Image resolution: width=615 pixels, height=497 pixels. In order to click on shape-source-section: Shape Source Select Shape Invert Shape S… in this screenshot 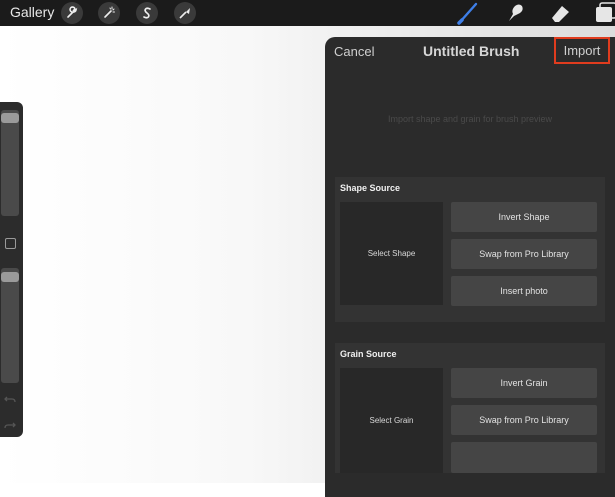, I will do `click(470, 249)`.